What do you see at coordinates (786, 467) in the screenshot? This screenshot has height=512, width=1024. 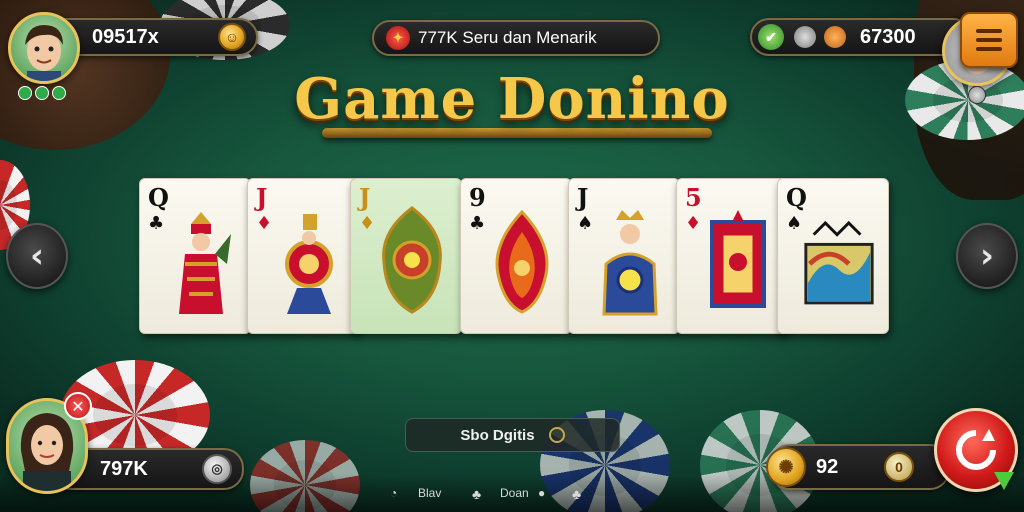 I see `gold-coin-icon: ✺` at bounding box center [786, 467].